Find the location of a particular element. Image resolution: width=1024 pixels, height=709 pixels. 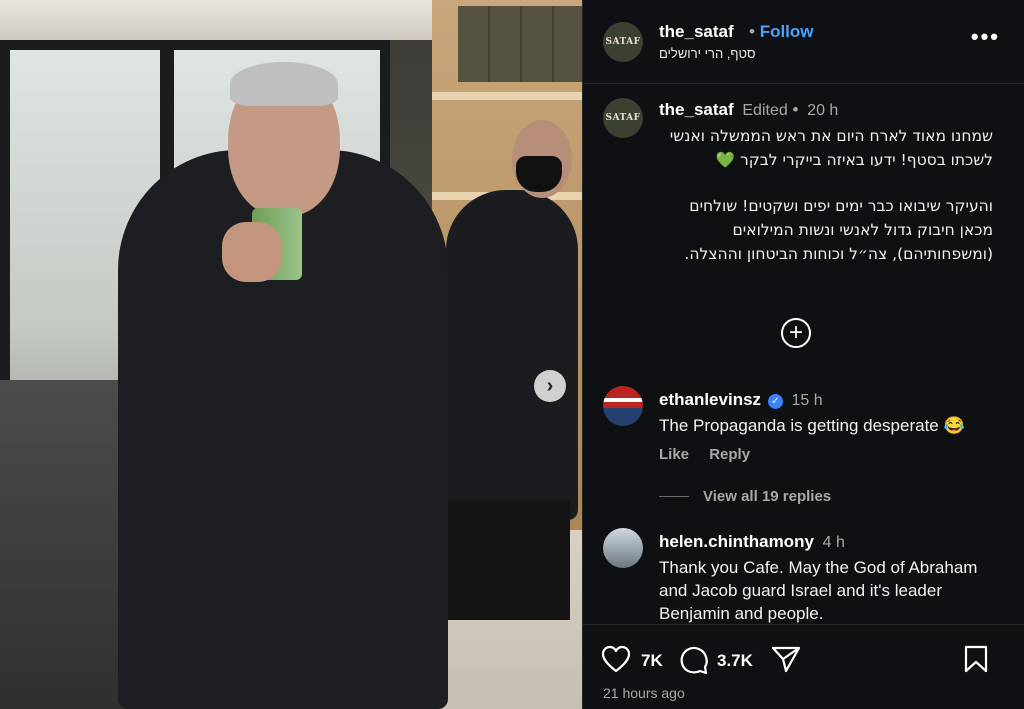

like-comment-button: Like is located at coordinates (674, 454).